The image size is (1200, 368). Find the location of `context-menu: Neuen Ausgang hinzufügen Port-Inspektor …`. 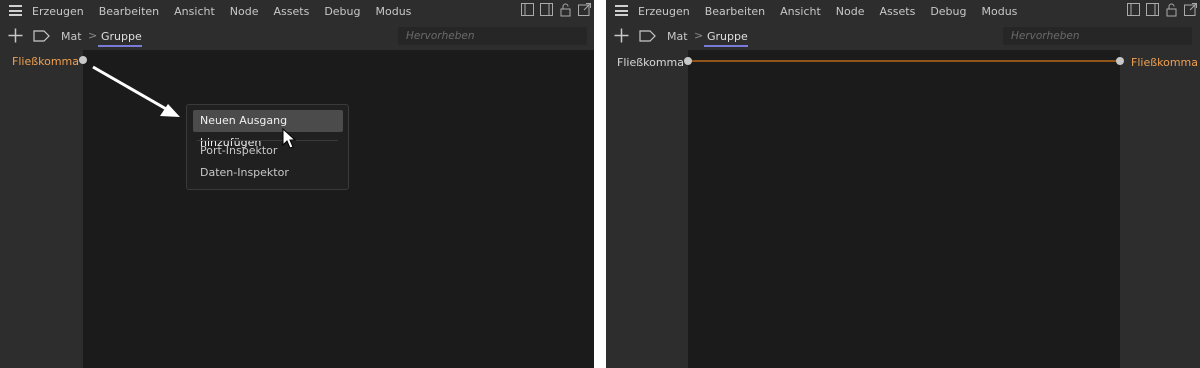

context-menu: Neuen Ausgang hinzufügen Port-Inspektor … is located at coordinates (267, 147).